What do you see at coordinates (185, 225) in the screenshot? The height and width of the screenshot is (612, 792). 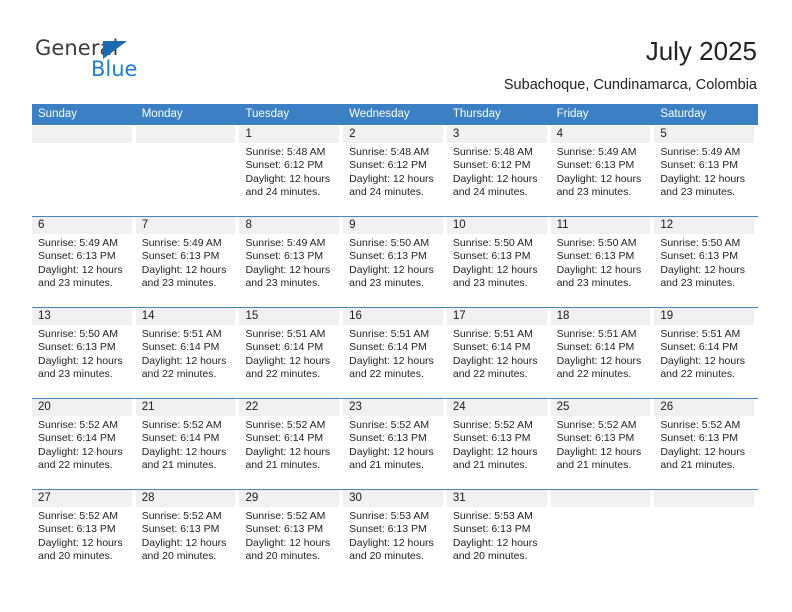 I see `day-number: 7` at bounding box center [185, 225].